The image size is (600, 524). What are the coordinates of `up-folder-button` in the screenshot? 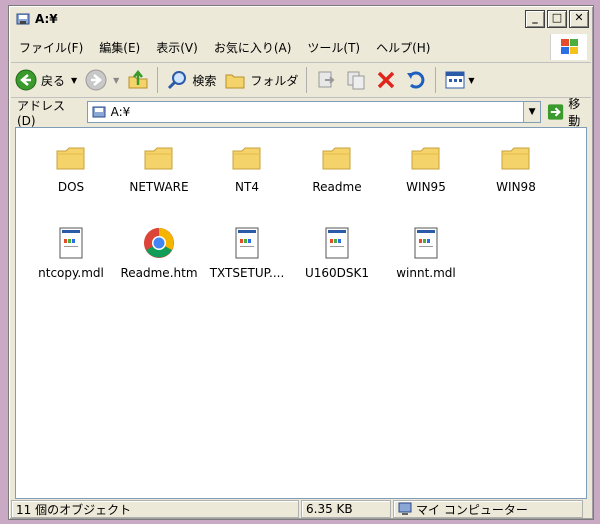 It's located at (138, 80).